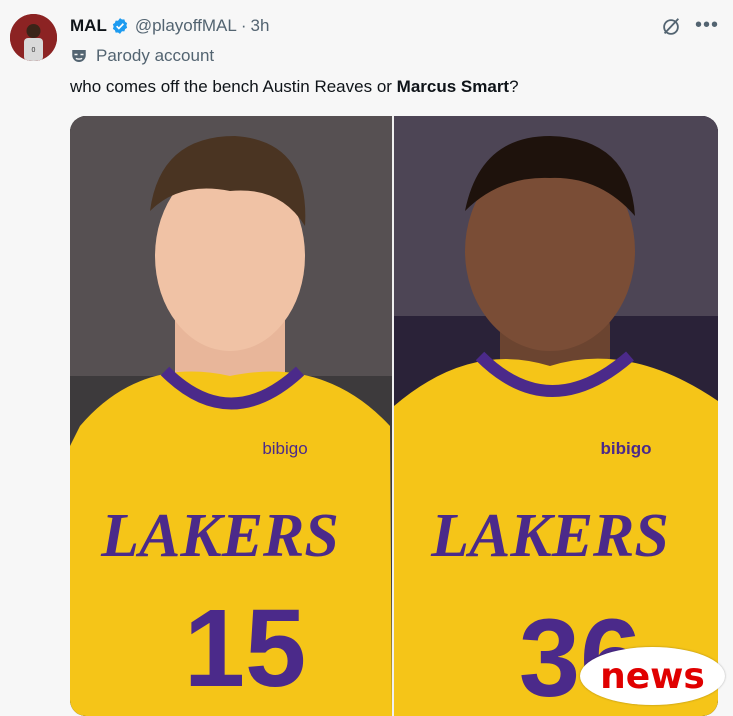 The width and height of the screenshot is (733, 716). Describe the element at coordinates (549, 536) in the screenshot. I see `right-team-name: LAKERS` at that location.